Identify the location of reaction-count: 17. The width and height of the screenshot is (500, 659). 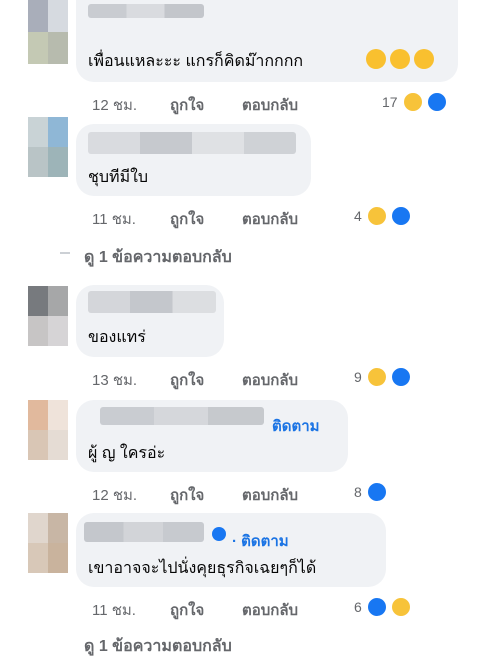
(390, 102).